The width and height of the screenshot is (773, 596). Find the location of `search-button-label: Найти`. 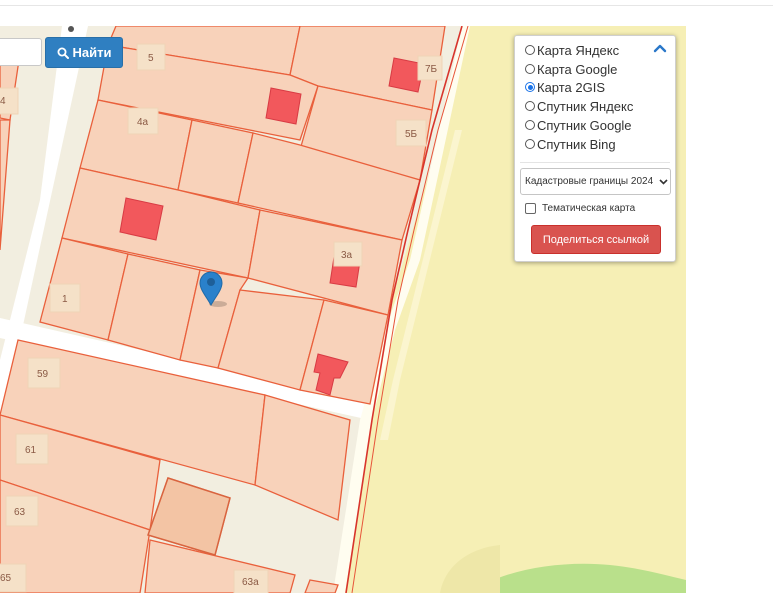

search-button-label: Найти is located at coordinates (92, 52).